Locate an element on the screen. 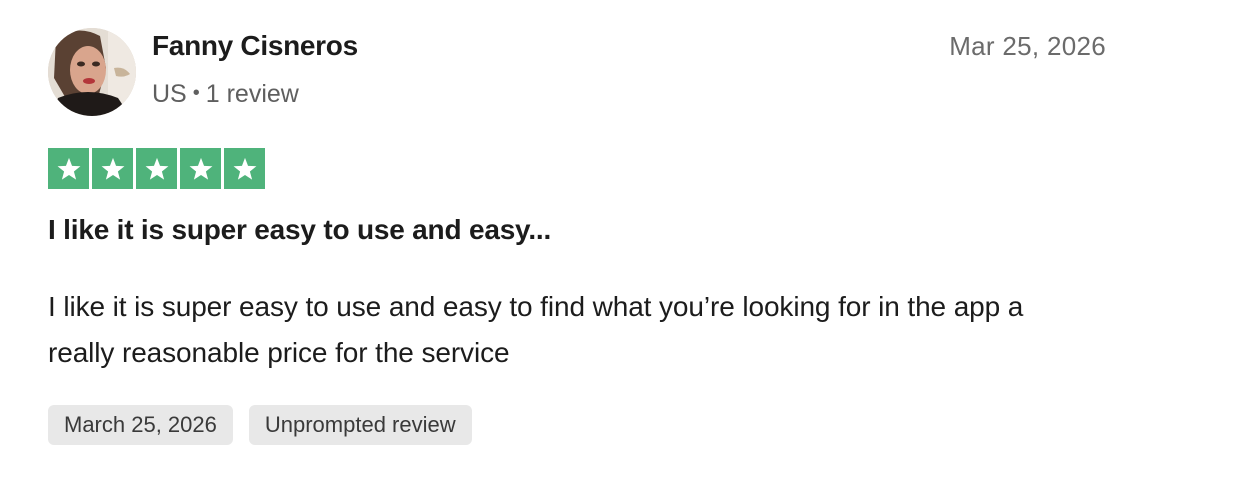 The height and width of the screenshot is (488, 1242). avatar-photo is located at coordinates (92, 72).